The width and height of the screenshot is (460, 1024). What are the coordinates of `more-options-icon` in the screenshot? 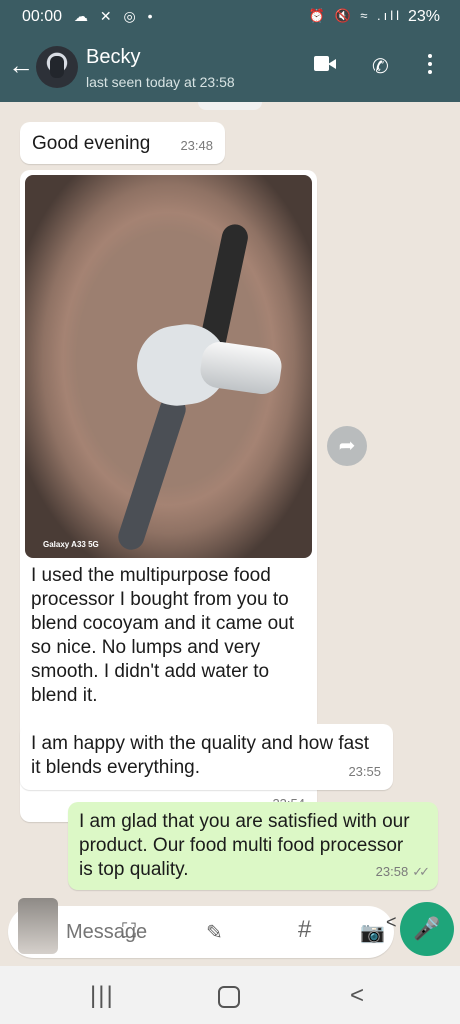 It's located at (431, 66).